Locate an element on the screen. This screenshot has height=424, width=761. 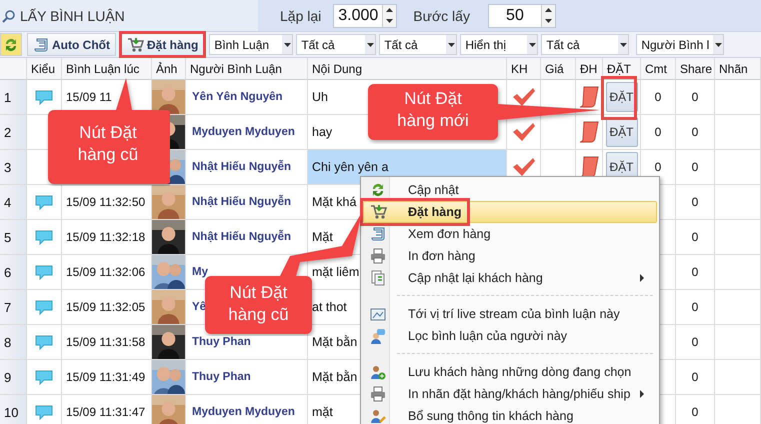
callout-text: Nút Đặt hàng mới is located at coordinates (433, 110).